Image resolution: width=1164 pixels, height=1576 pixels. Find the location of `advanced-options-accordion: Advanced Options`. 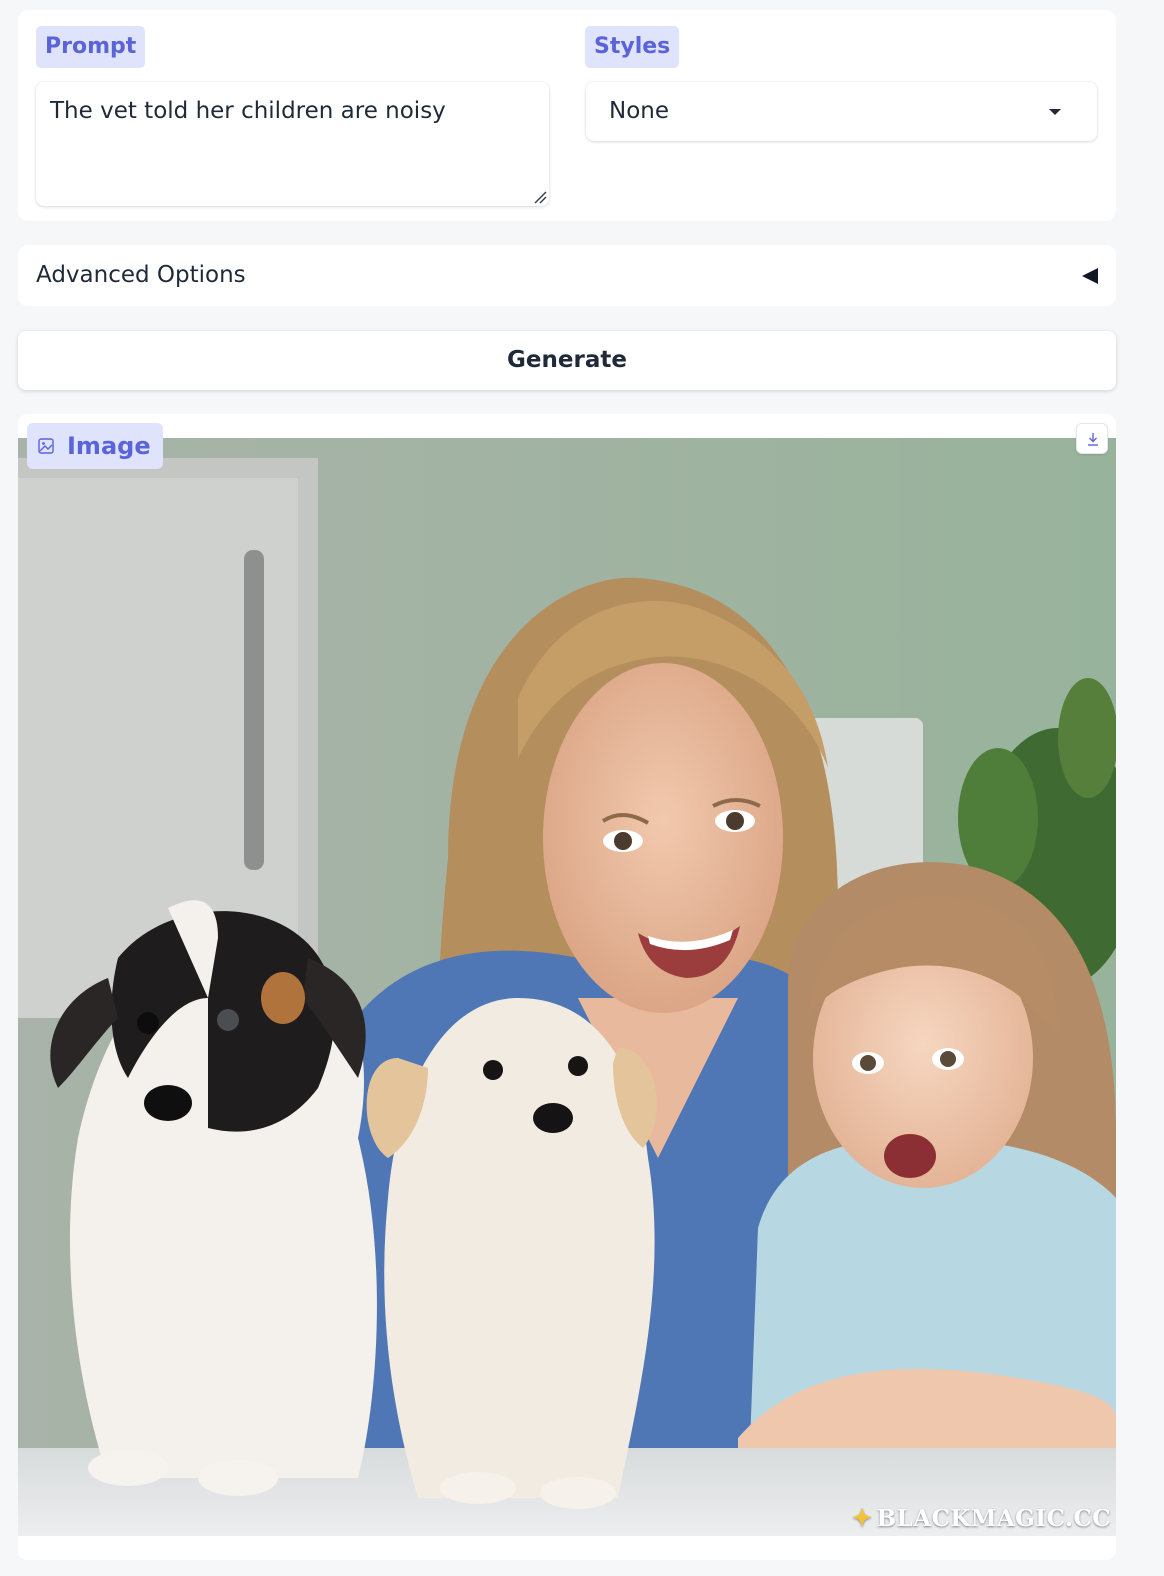

advanced-options-accordion: Advanced Options is located at coordinates (567, 275).